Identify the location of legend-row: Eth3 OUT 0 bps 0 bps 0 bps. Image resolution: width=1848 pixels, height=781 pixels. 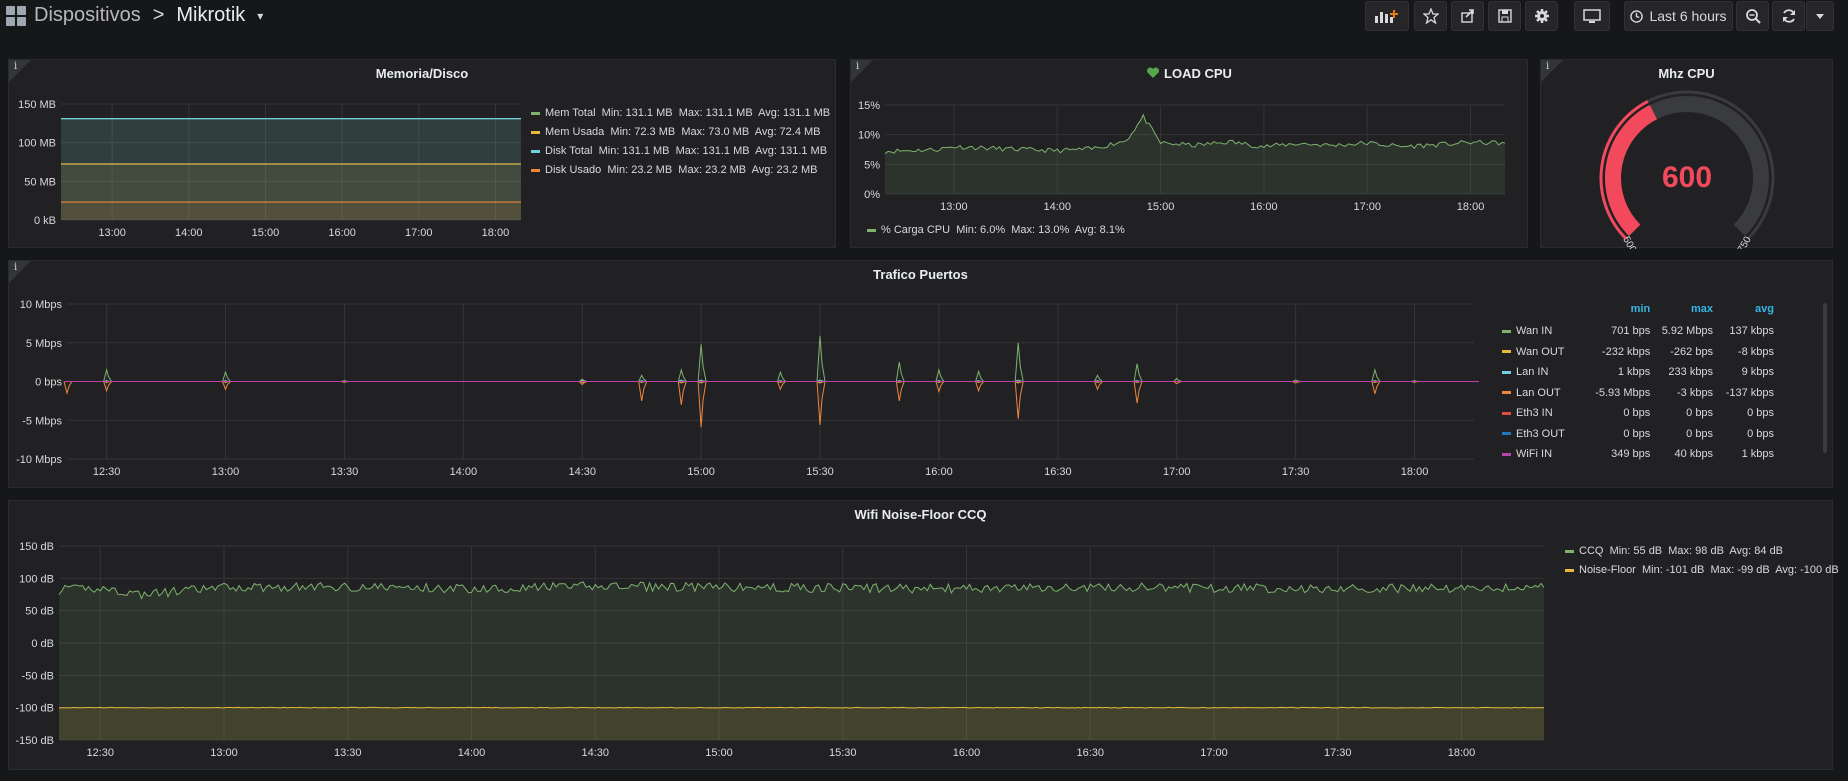
(1635, 434).